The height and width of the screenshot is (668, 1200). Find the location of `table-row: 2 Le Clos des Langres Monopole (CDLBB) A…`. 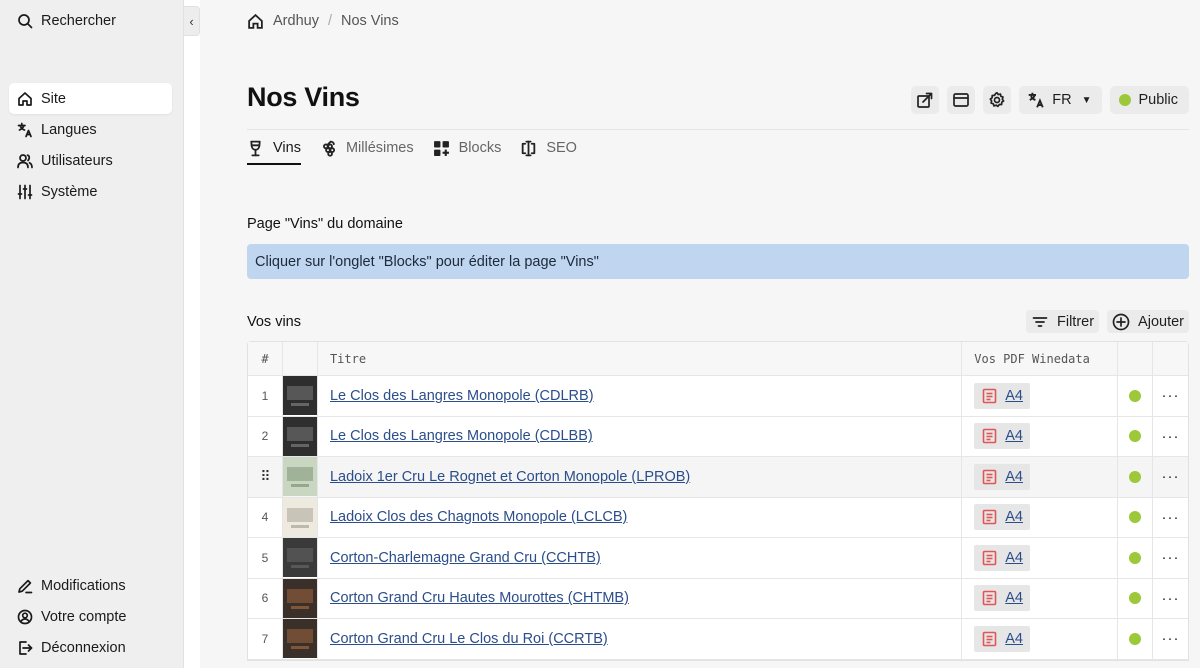

table-row: 2 Le Clos des Langres Monopole (CDLBB) A… is located at coordinates (718, 436).